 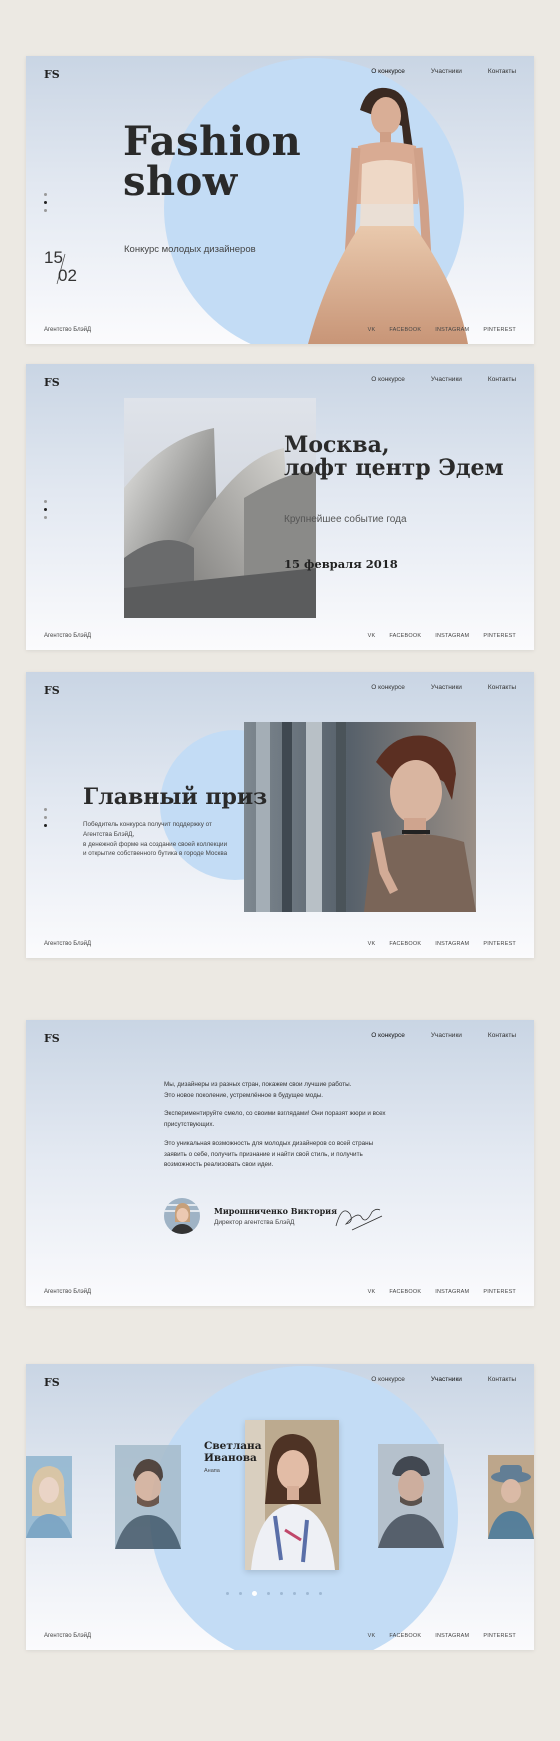 I want to click on location-subtitle: Крупнейшее событие года, so click(x=345, y=519).